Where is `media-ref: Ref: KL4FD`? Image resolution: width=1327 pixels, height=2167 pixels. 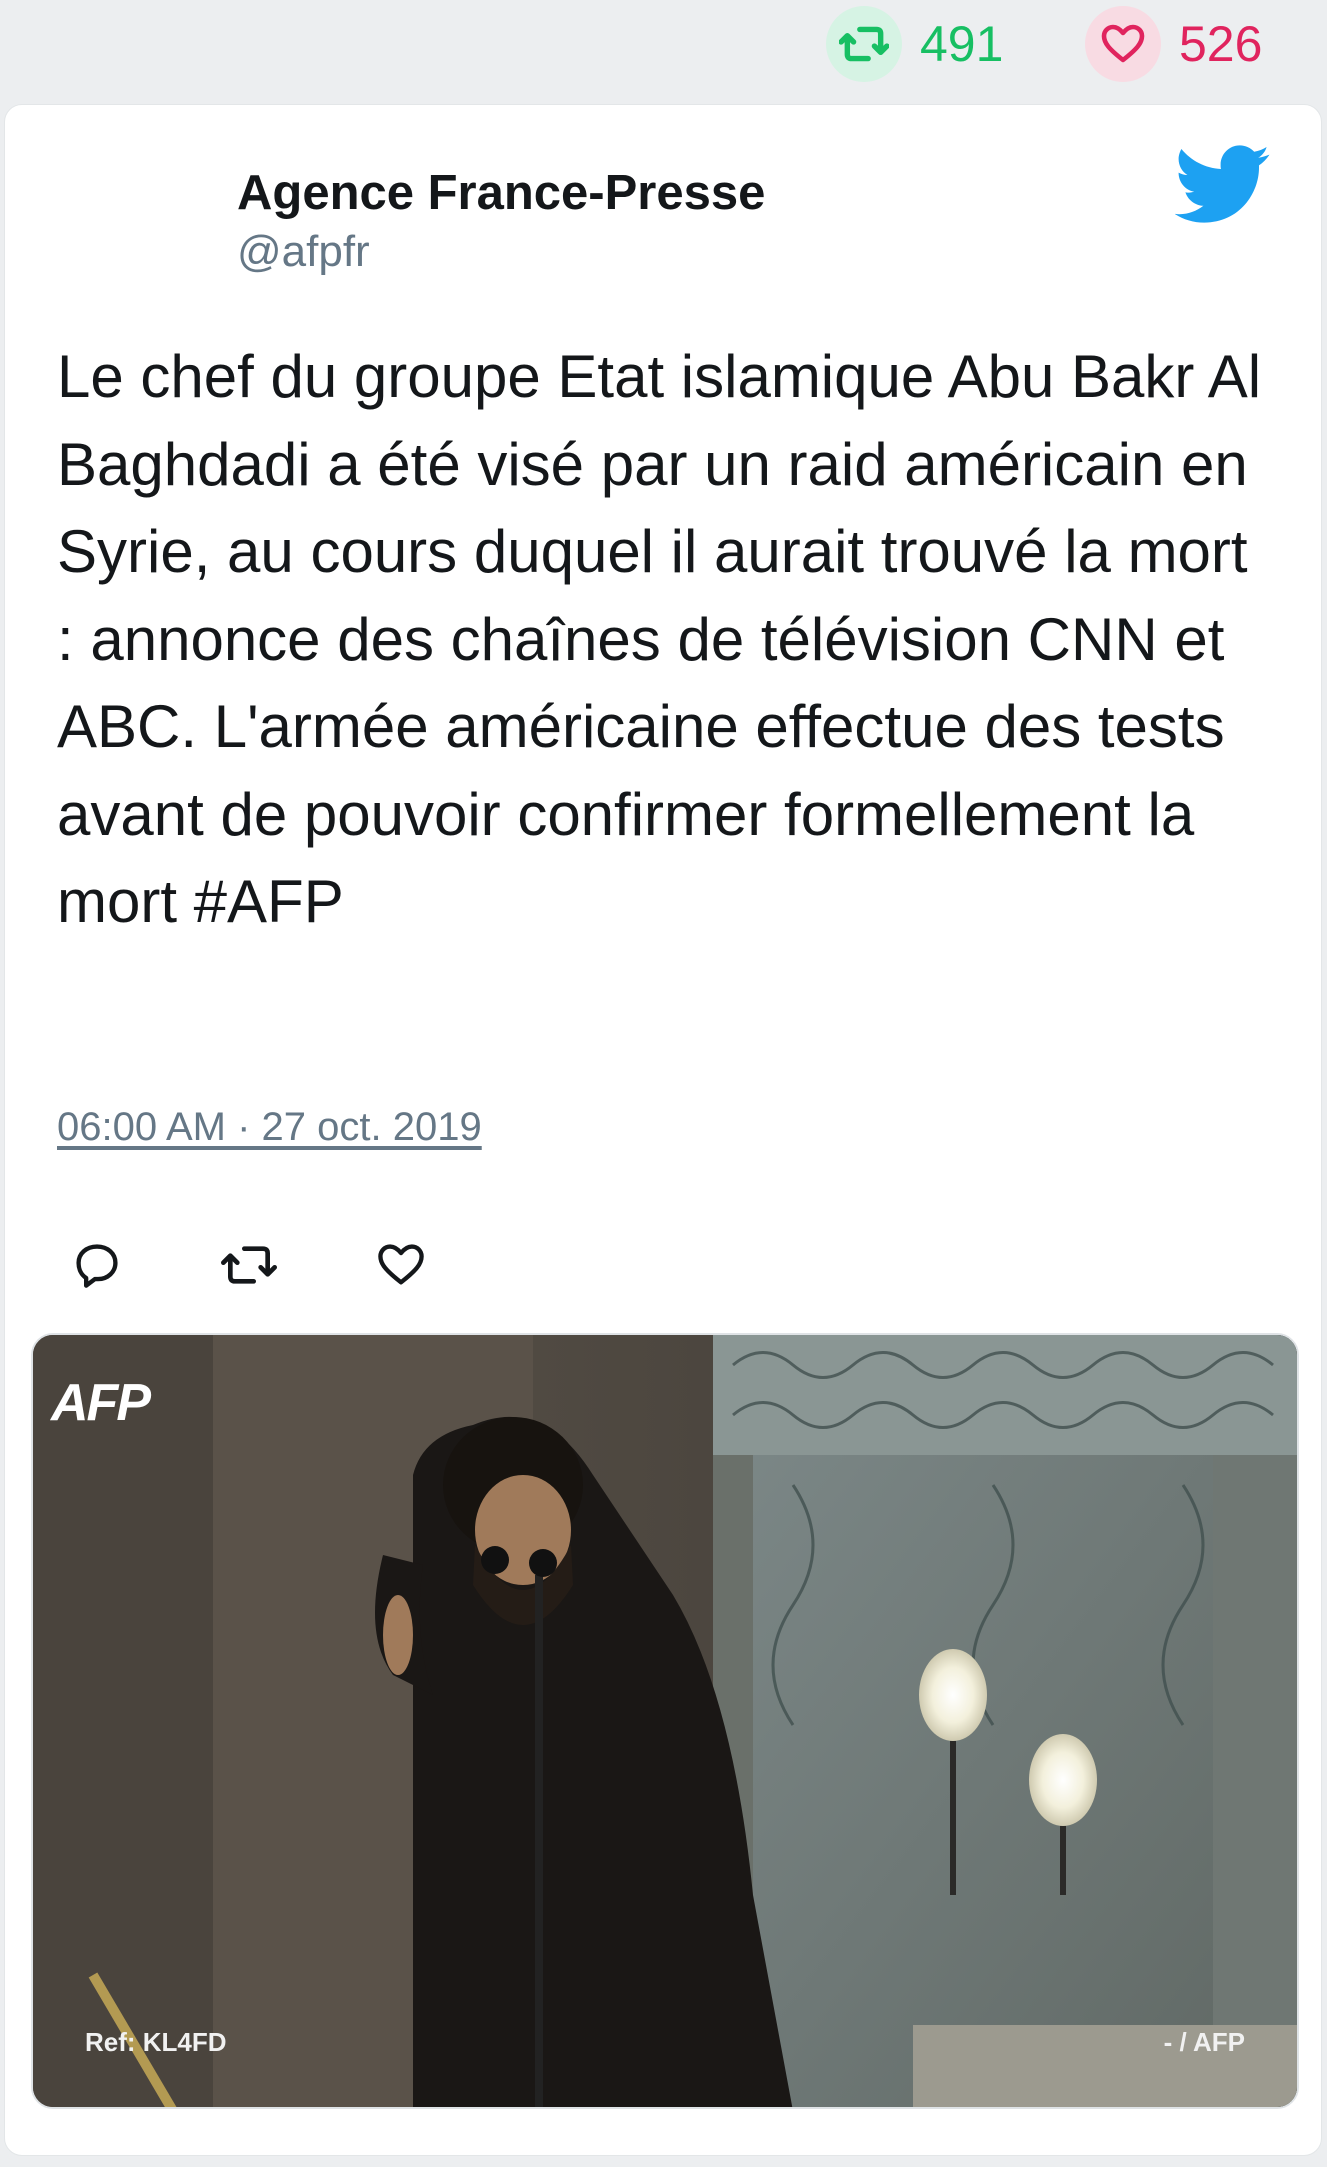 media-ref: Ref: KL4FD is located at coordinates (156, 2042).